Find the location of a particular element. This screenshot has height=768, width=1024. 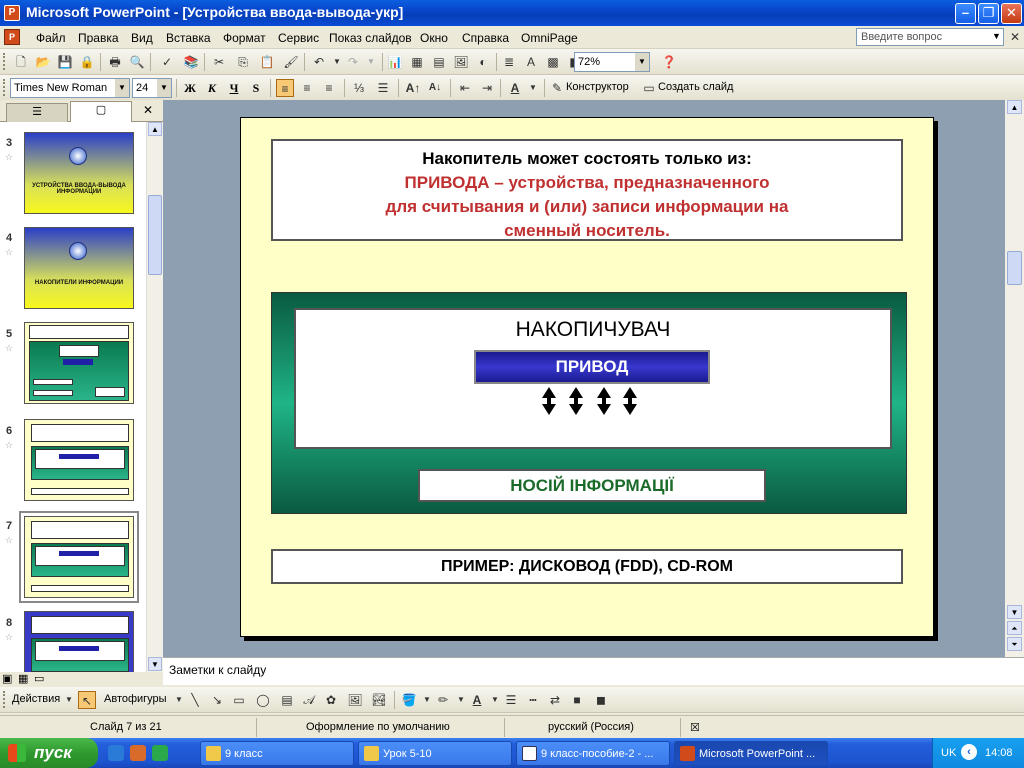

start-button: пуск is located at coordinates (49, 753).